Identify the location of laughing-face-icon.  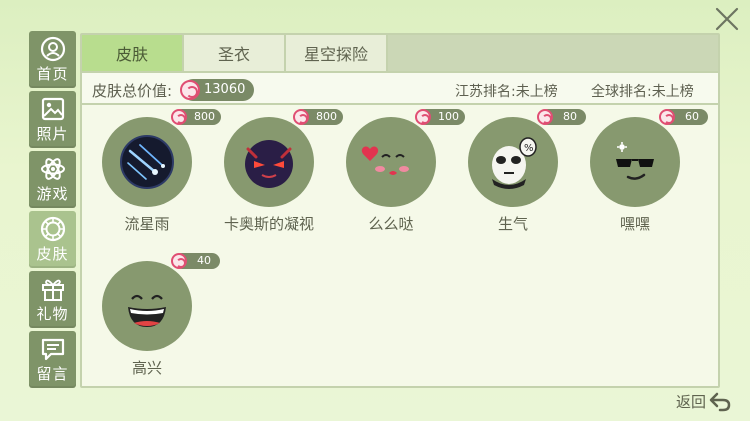
(147, 310).